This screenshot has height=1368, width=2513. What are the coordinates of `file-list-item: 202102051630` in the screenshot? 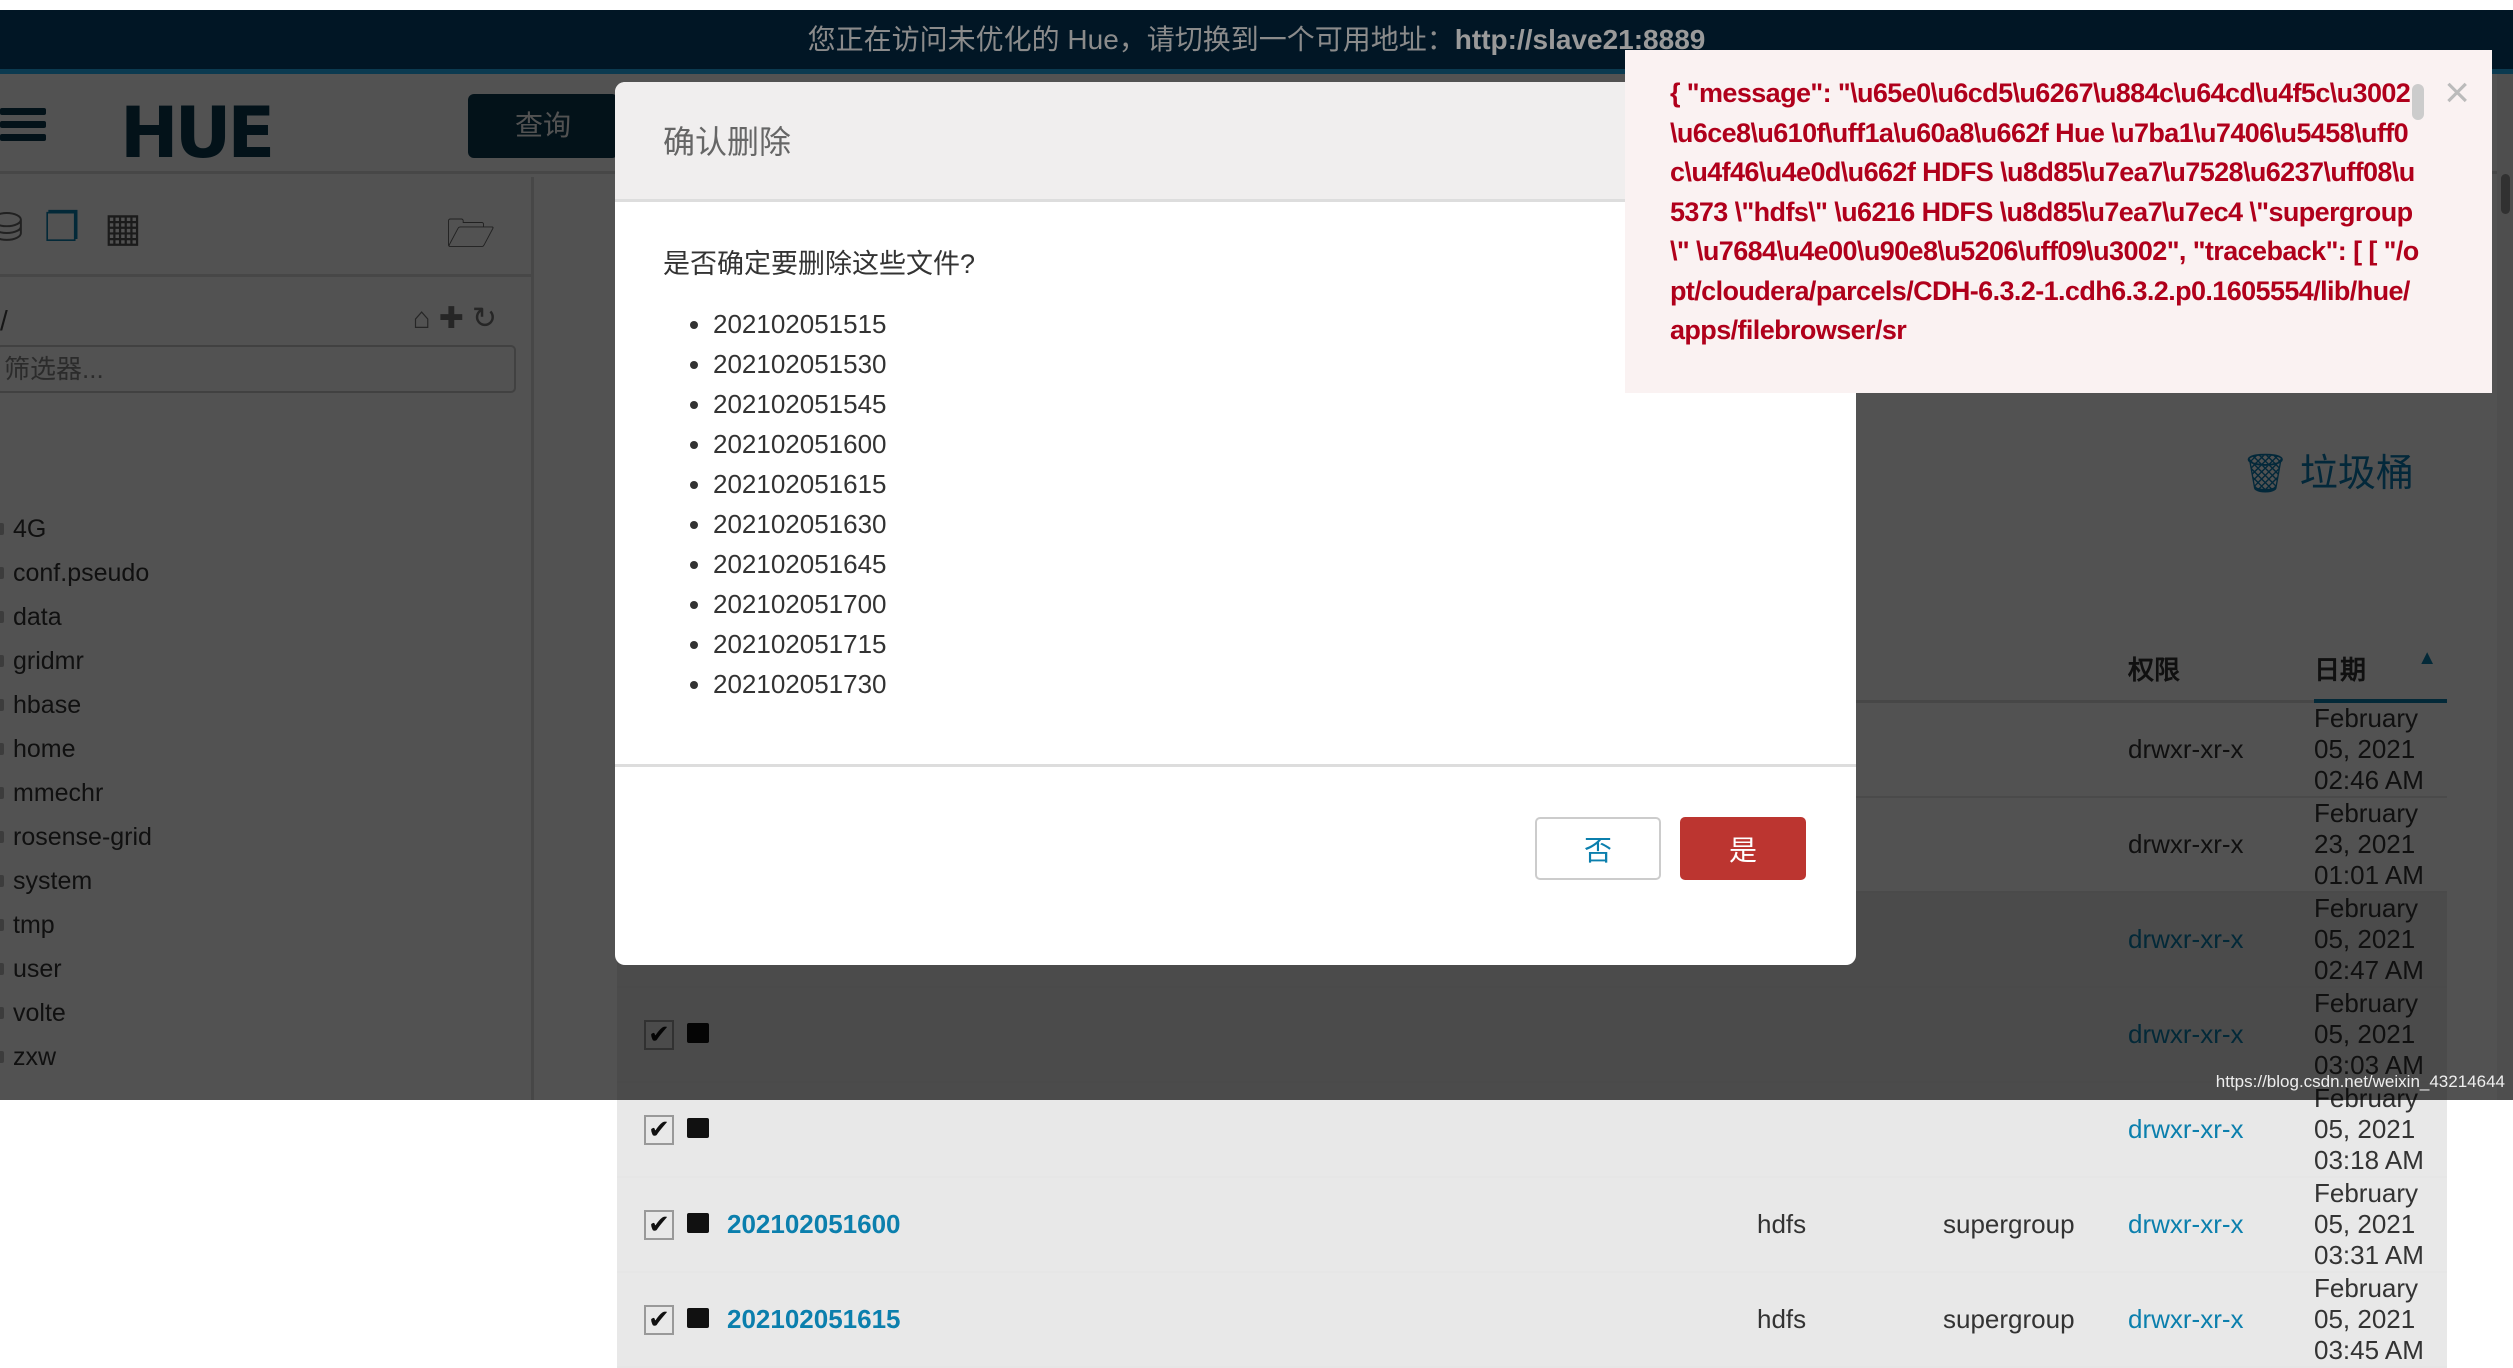 It's located at (1260, 524).